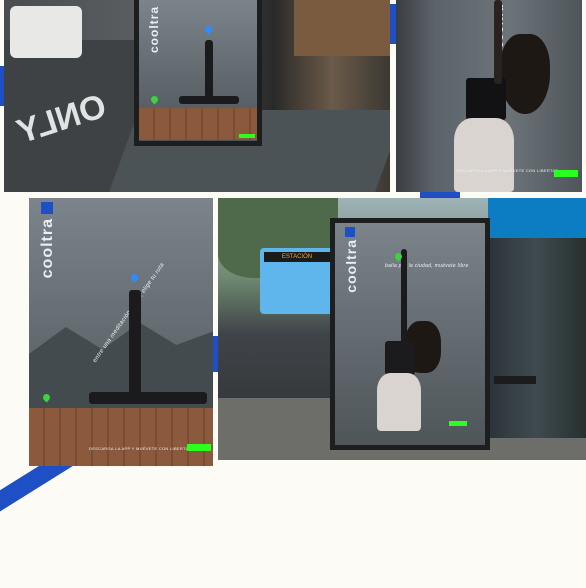 The width and height of the screenshot is (586, 588). What do you see at coordinates (198, 70) in the screenshot?
I see `poster-yoga-small: cooltra` at bounding box center [198, 70].